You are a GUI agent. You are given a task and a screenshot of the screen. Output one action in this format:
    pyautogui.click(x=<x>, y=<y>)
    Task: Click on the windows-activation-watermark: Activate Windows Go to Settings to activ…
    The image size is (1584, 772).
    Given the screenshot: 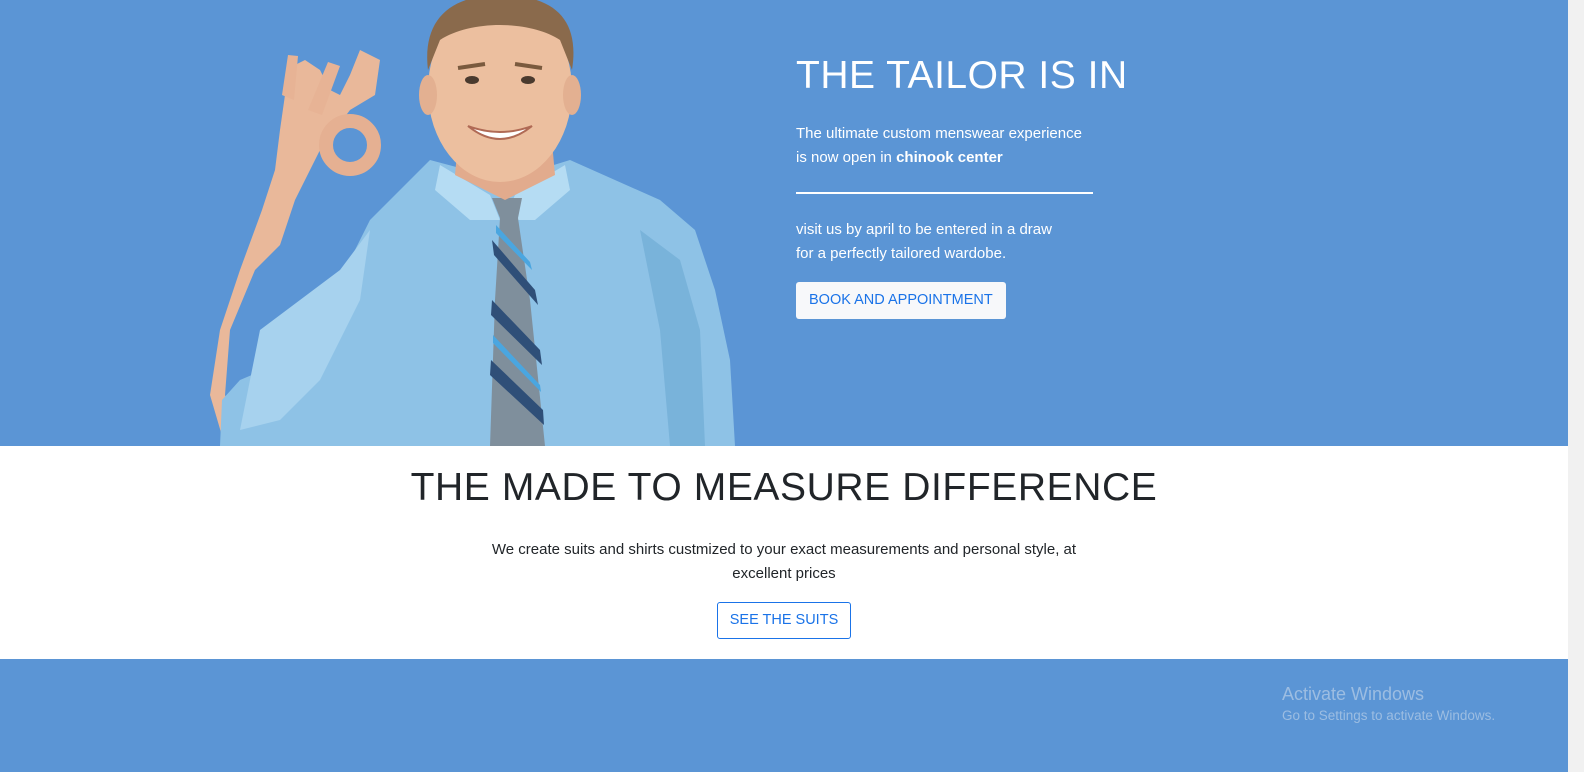 What is the action you would take?
    pyautogui.click(x=1388, y=704)
    